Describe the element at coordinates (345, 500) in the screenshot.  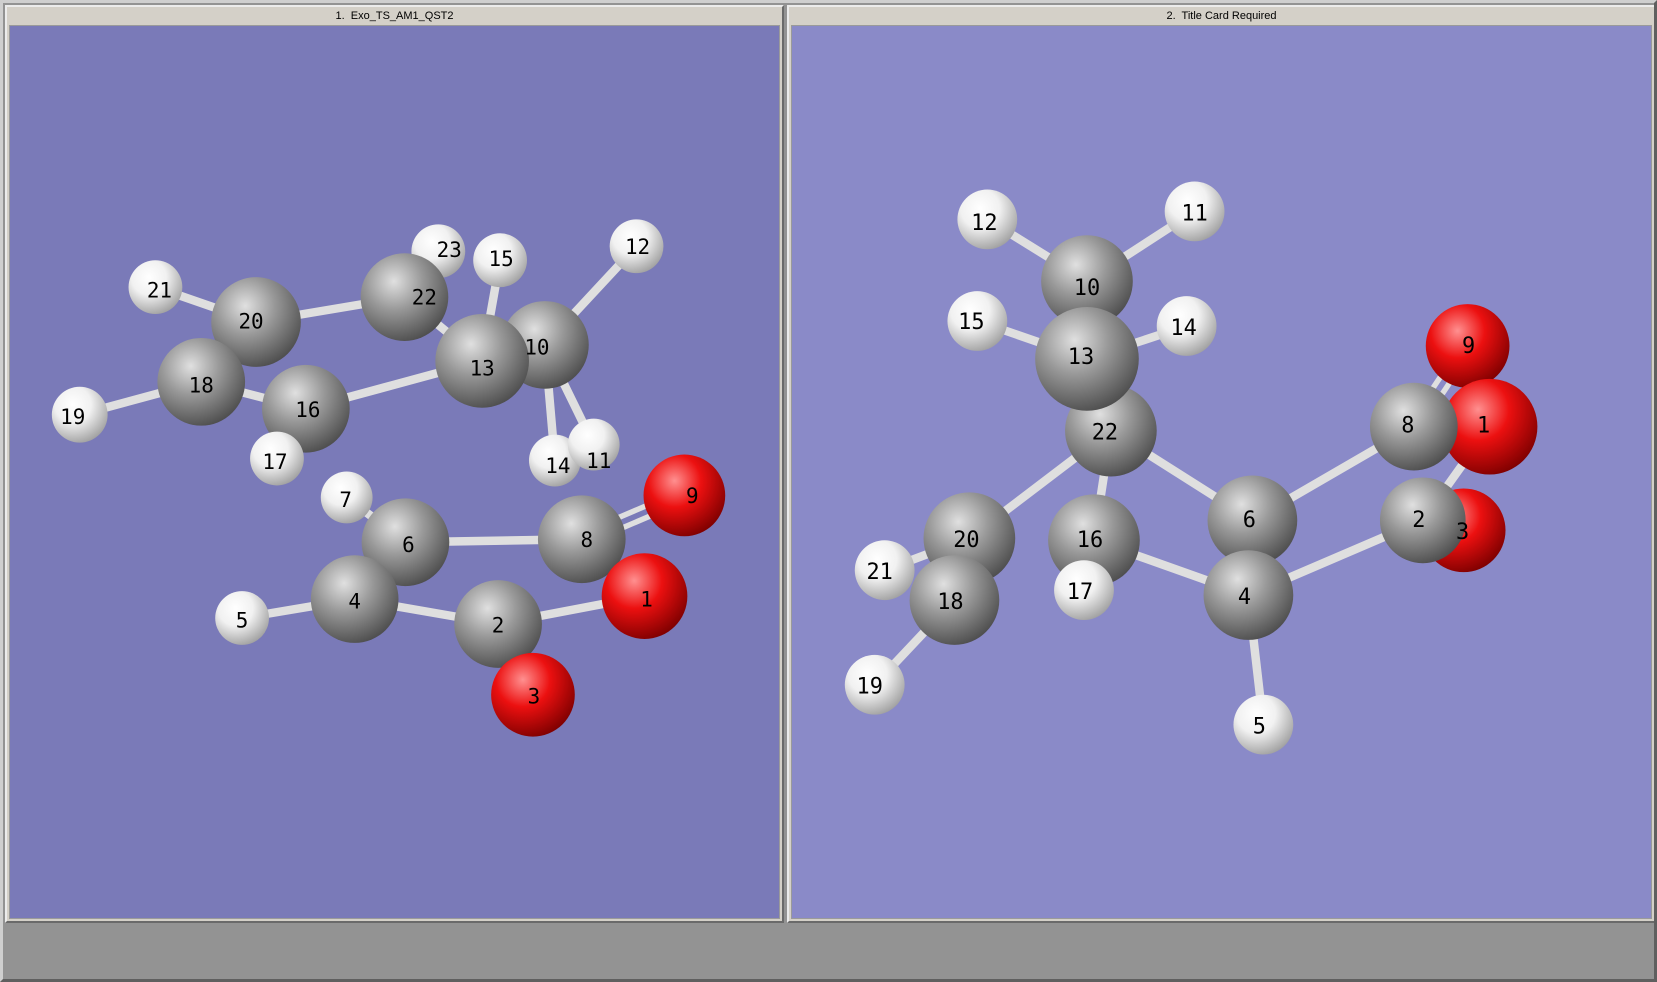
I see `atom-label-7: 7` at that location.